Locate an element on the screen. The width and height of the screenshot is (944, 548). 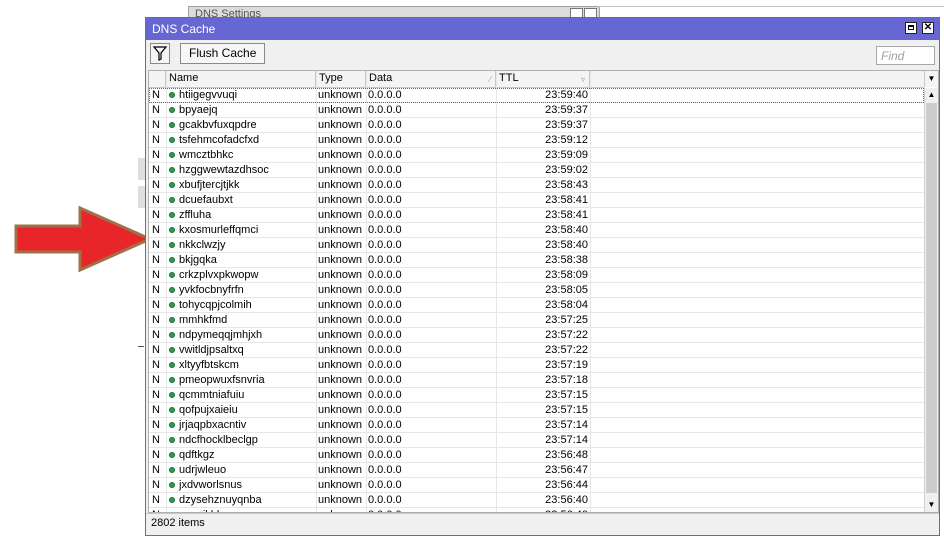
scroll-up-icon: ▲ is located at coordinates (931, 95).